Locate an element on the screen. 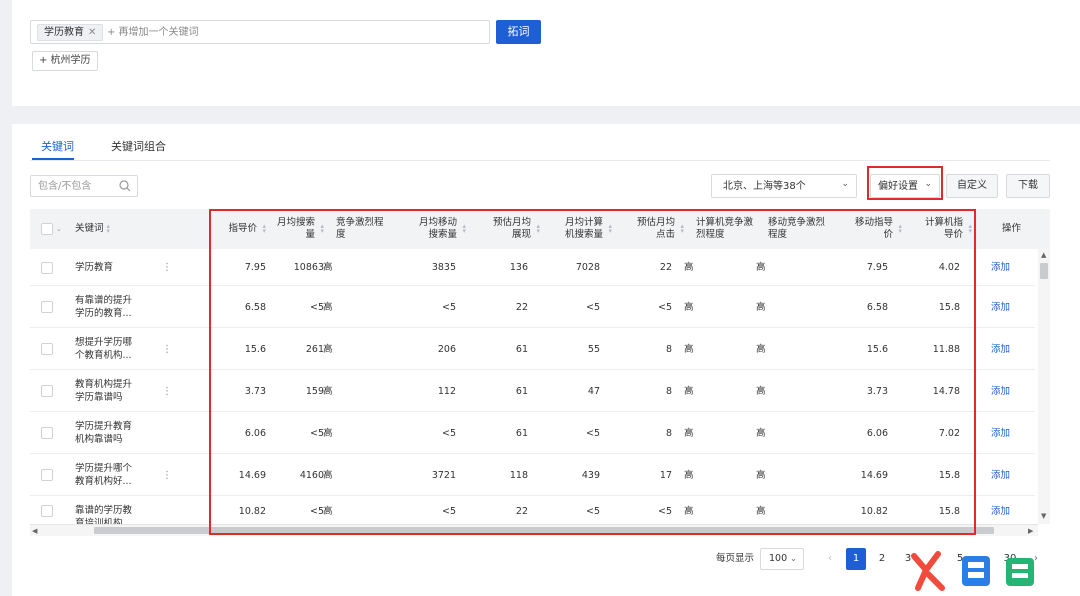 This screenshot has width=1080, height=596. suggested-keyword-tag: + 杭州学历 is located at coordinates (65, 61).